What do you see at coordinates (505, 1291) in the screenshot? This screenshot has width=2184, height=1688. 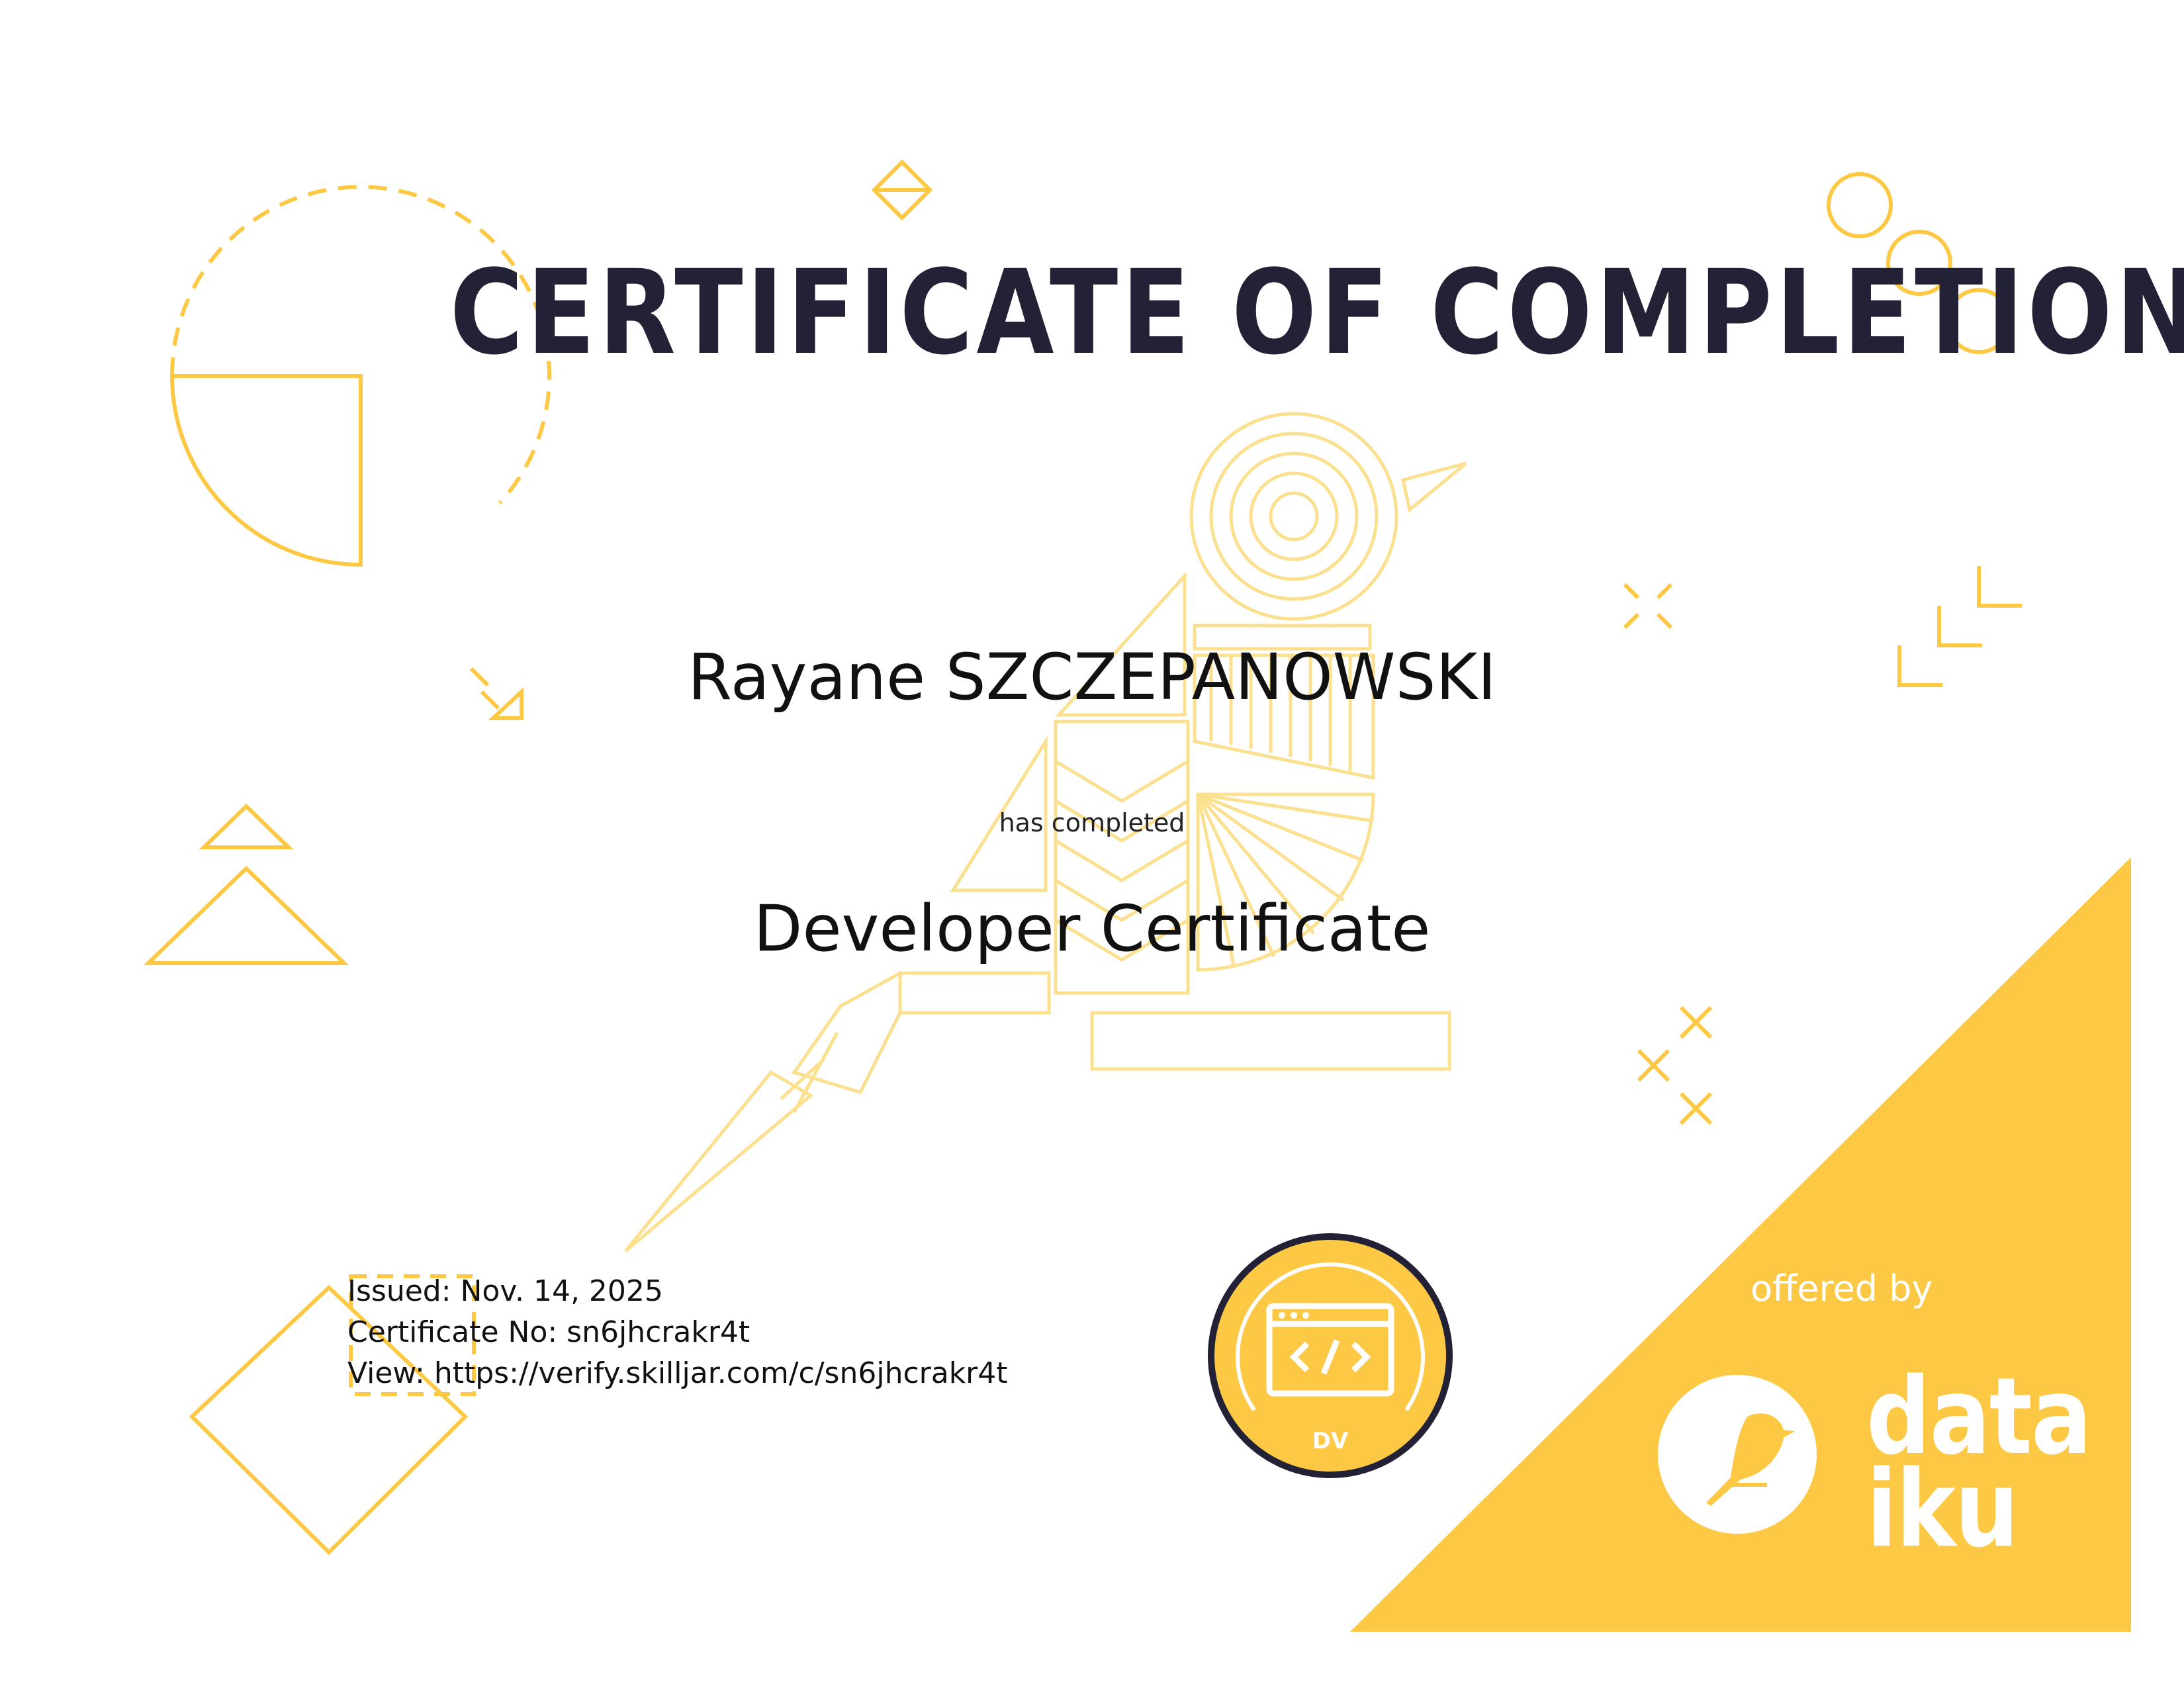 I see `issued-date: Issued: Nov. 14, 2025` at bounding box center [505, 1291].